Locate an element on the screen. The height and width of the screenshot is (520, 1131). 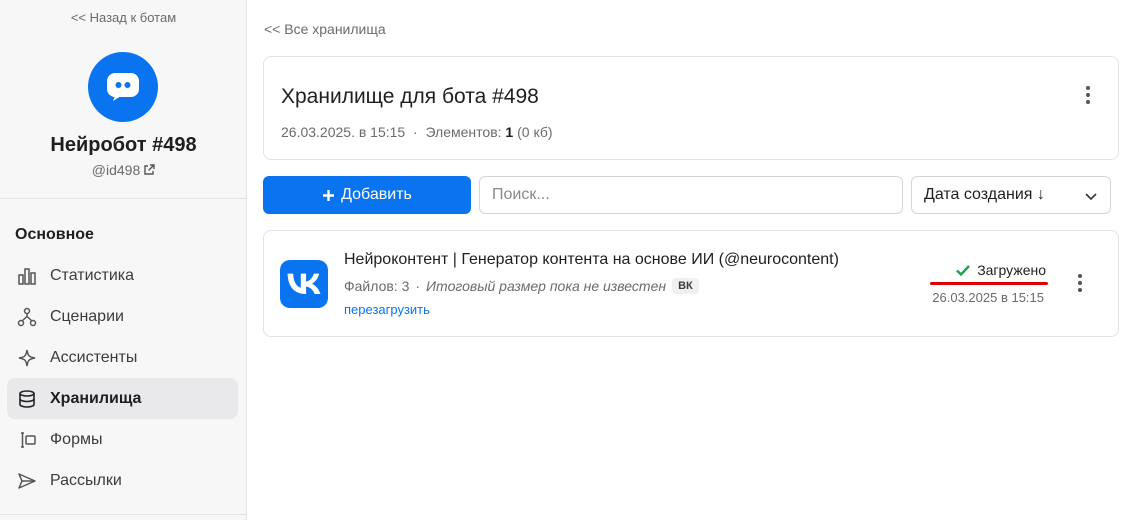
sidebar-item-mailings: Рассылки is located at coordinates (122, 480).